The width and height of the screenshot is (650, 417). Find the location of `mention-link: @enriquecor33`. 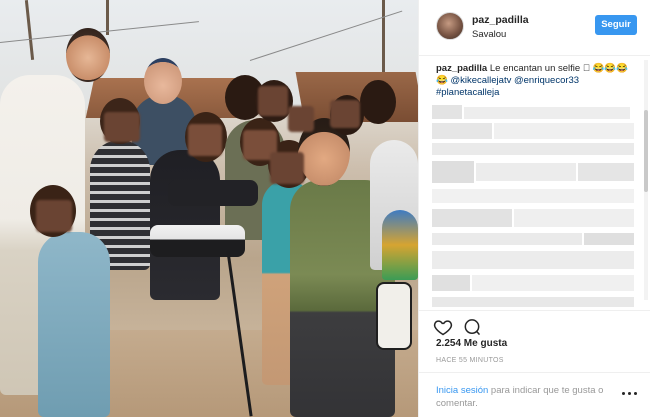

mention-link: @enriquecor33 is located at coordinates (546, 80).